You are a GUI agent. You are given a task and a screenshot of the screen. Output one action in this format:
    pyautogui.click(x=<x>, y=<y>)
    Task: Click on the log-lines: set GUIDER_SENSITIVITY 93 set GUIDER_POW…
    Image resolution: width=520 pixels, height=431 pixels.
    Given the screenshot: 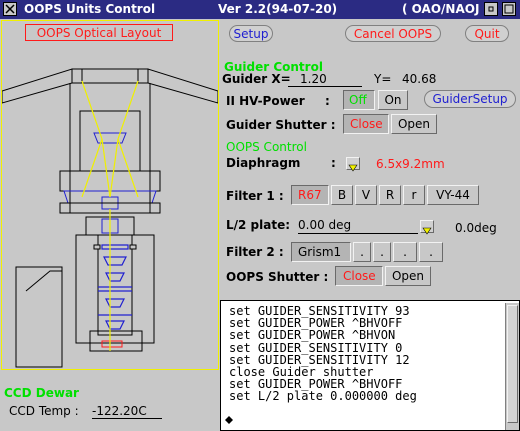 What is the action you would take?
    pyautogui.click(x=370, y=352)
    